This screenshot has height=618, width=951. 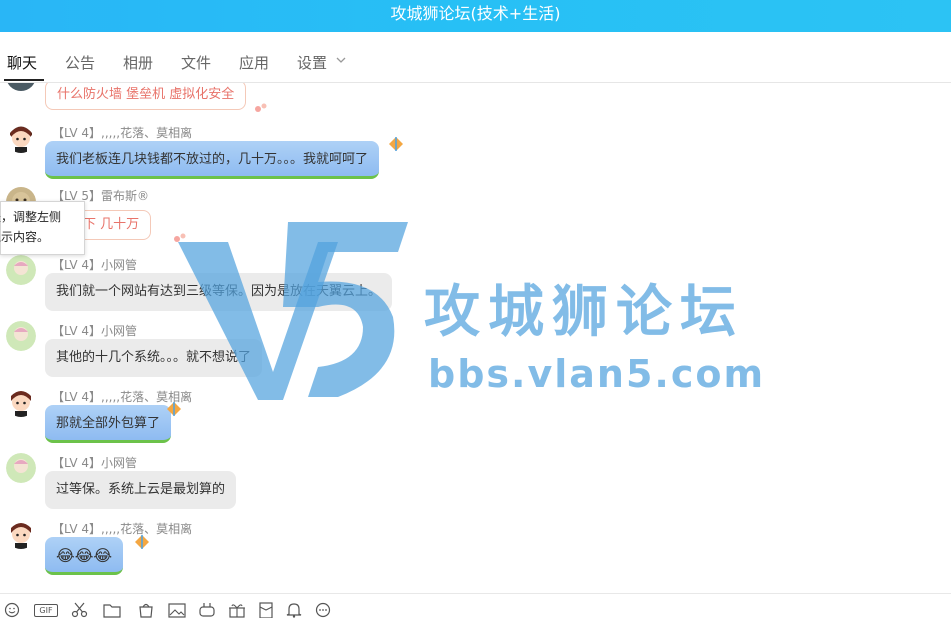 I want to click on bell-icon, so click(x=294, y=610).